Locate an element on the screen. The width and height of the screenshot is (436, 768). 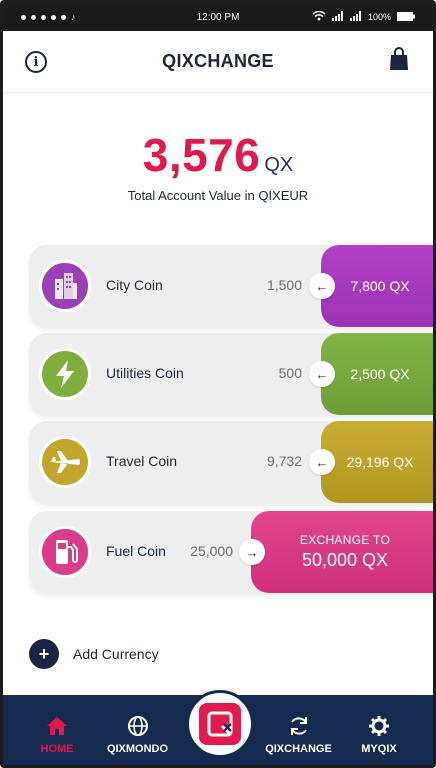
total-label: Total Account Value in QIXEUR is located at coordinates (218, 195).